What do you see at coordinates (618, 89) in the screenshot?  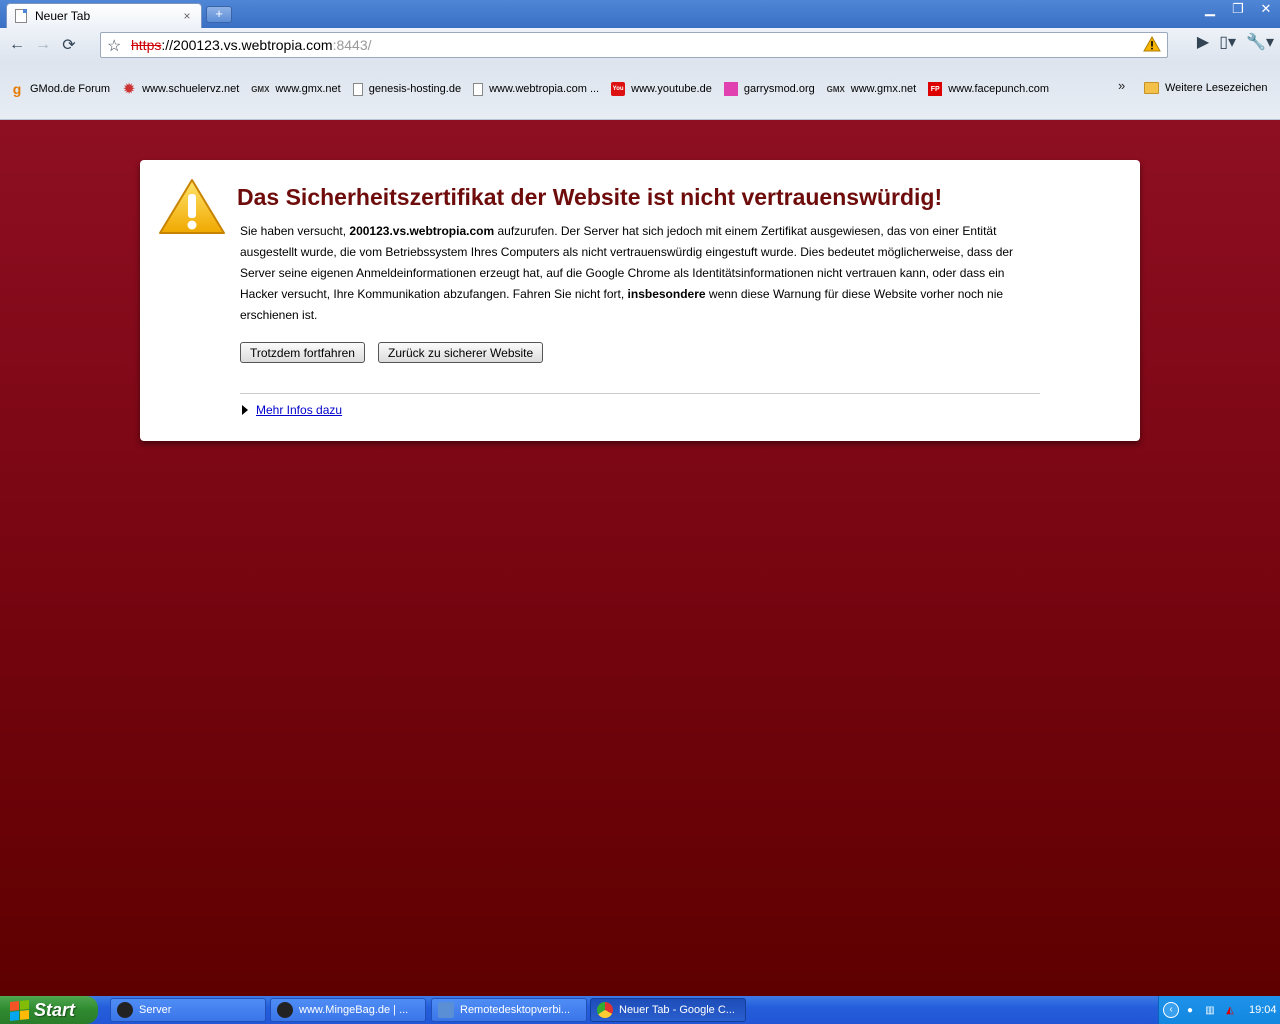 I see `youtube-icon: You` at bounding box center [618, 89].